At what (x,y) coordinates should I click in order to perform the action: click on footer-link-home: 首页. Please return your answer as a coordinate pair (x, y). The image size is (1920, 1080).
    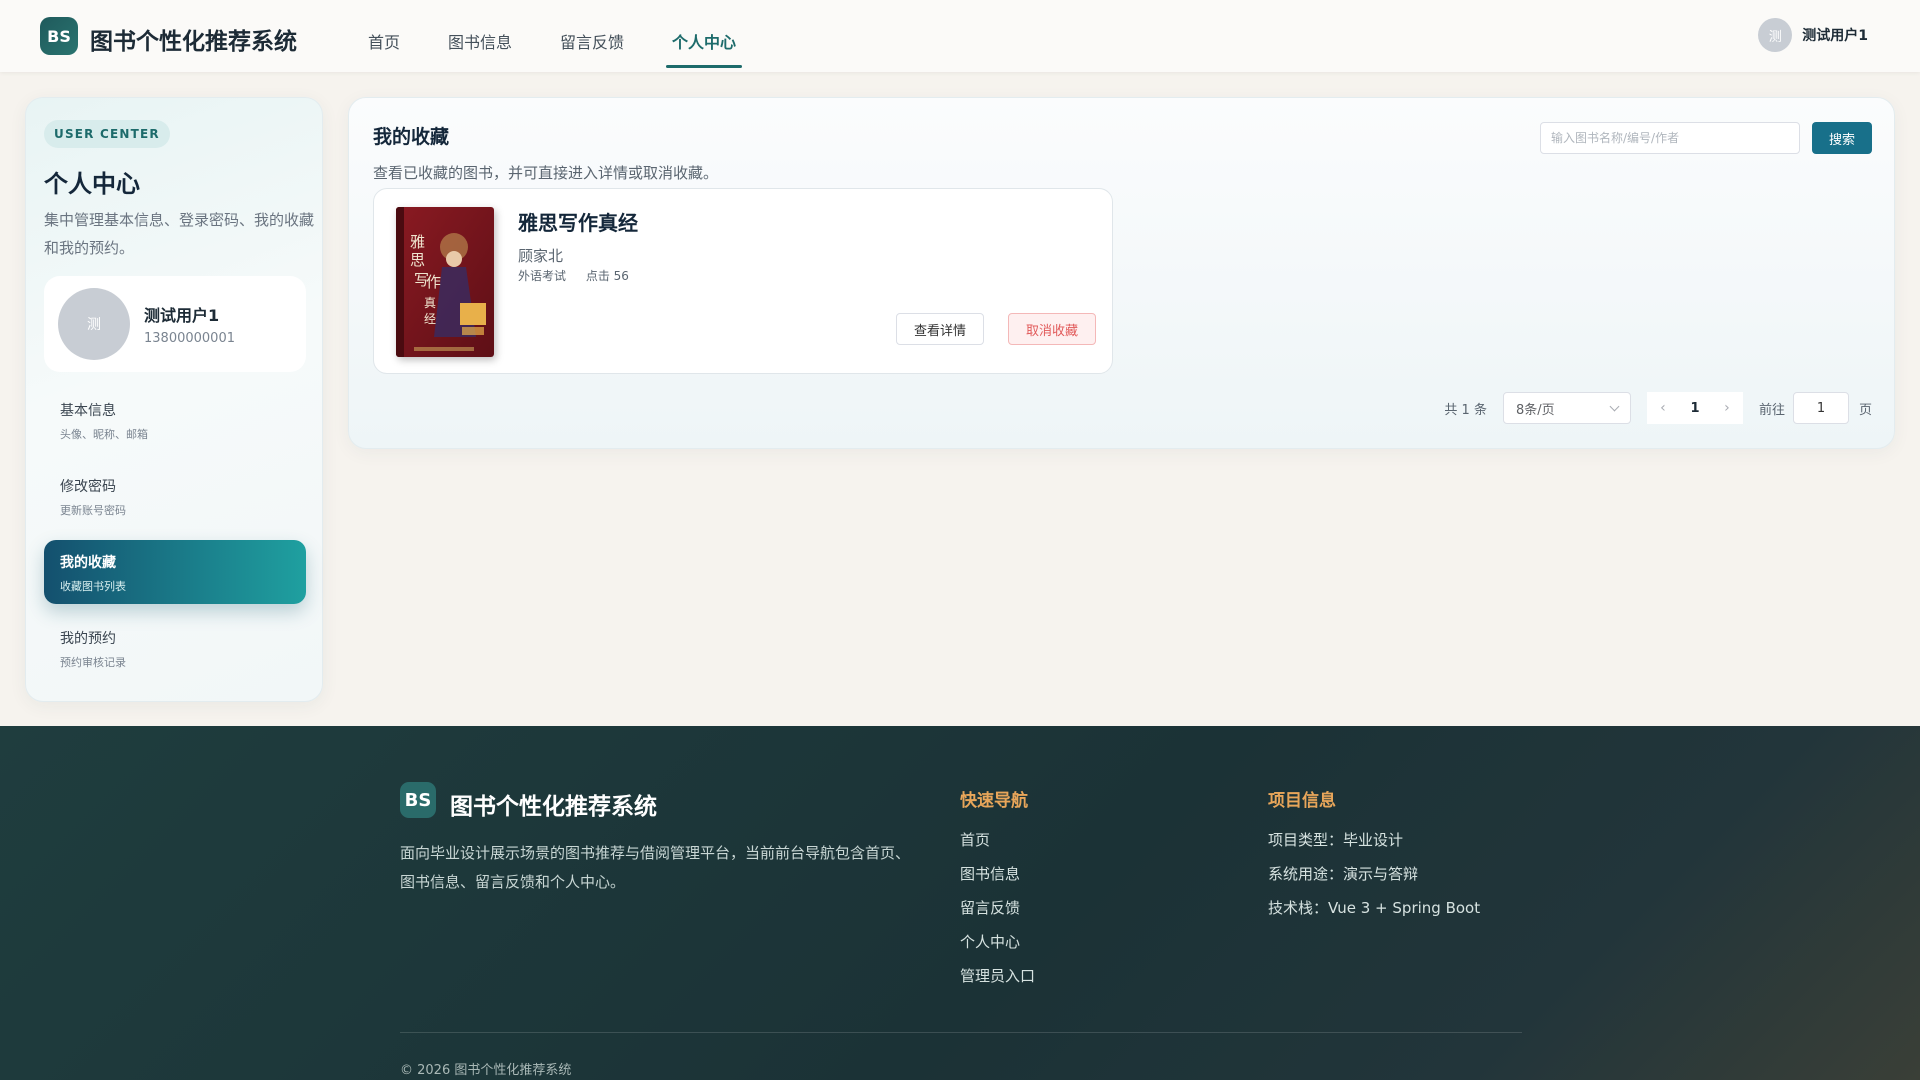
    Looking at the image, I should click on (975, 839).